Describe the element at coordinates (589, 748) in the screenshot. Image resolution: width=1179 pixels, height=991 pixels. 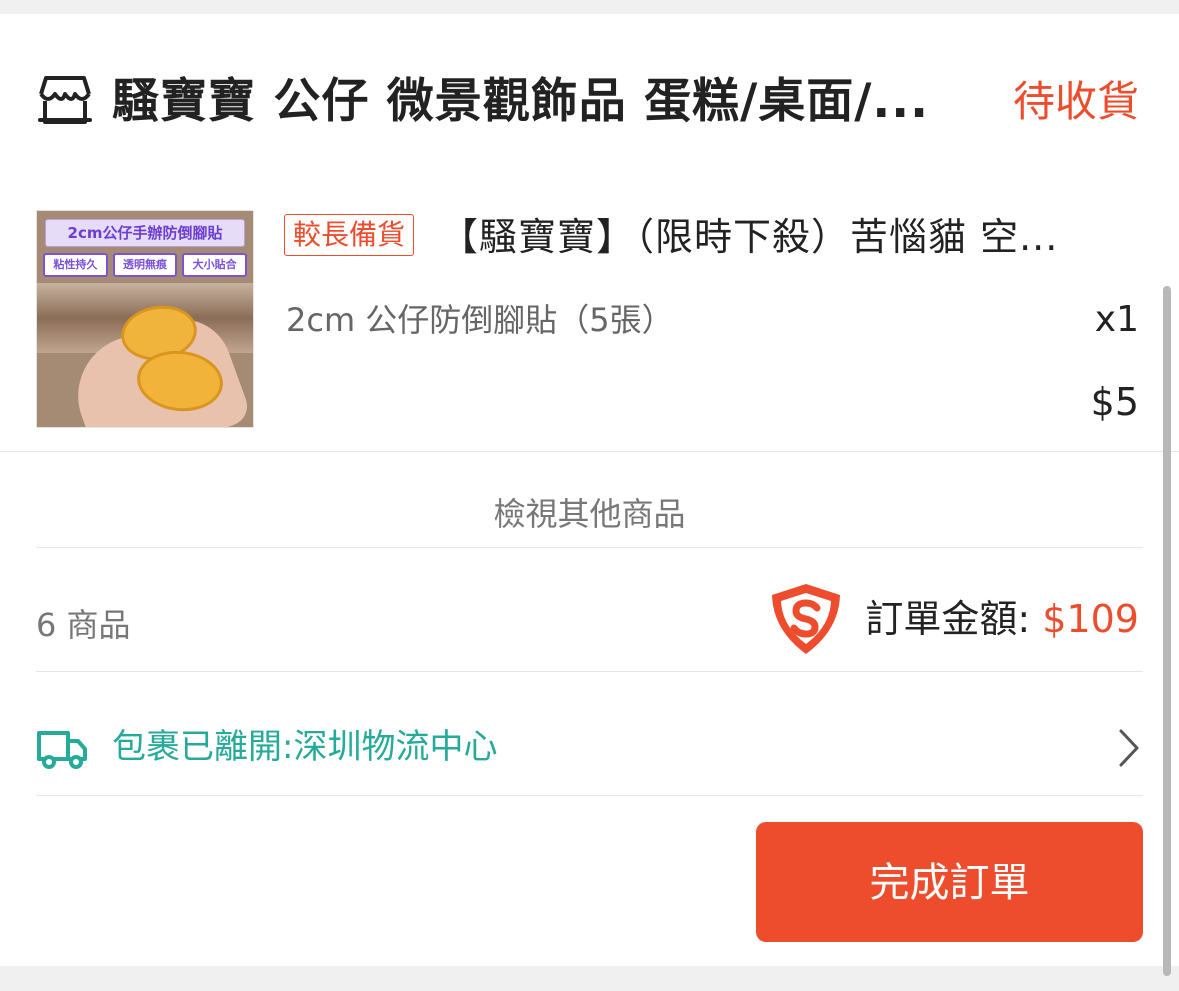
I see `shipping-status-row: 包裹已離開:深圳物流中心` at that location.